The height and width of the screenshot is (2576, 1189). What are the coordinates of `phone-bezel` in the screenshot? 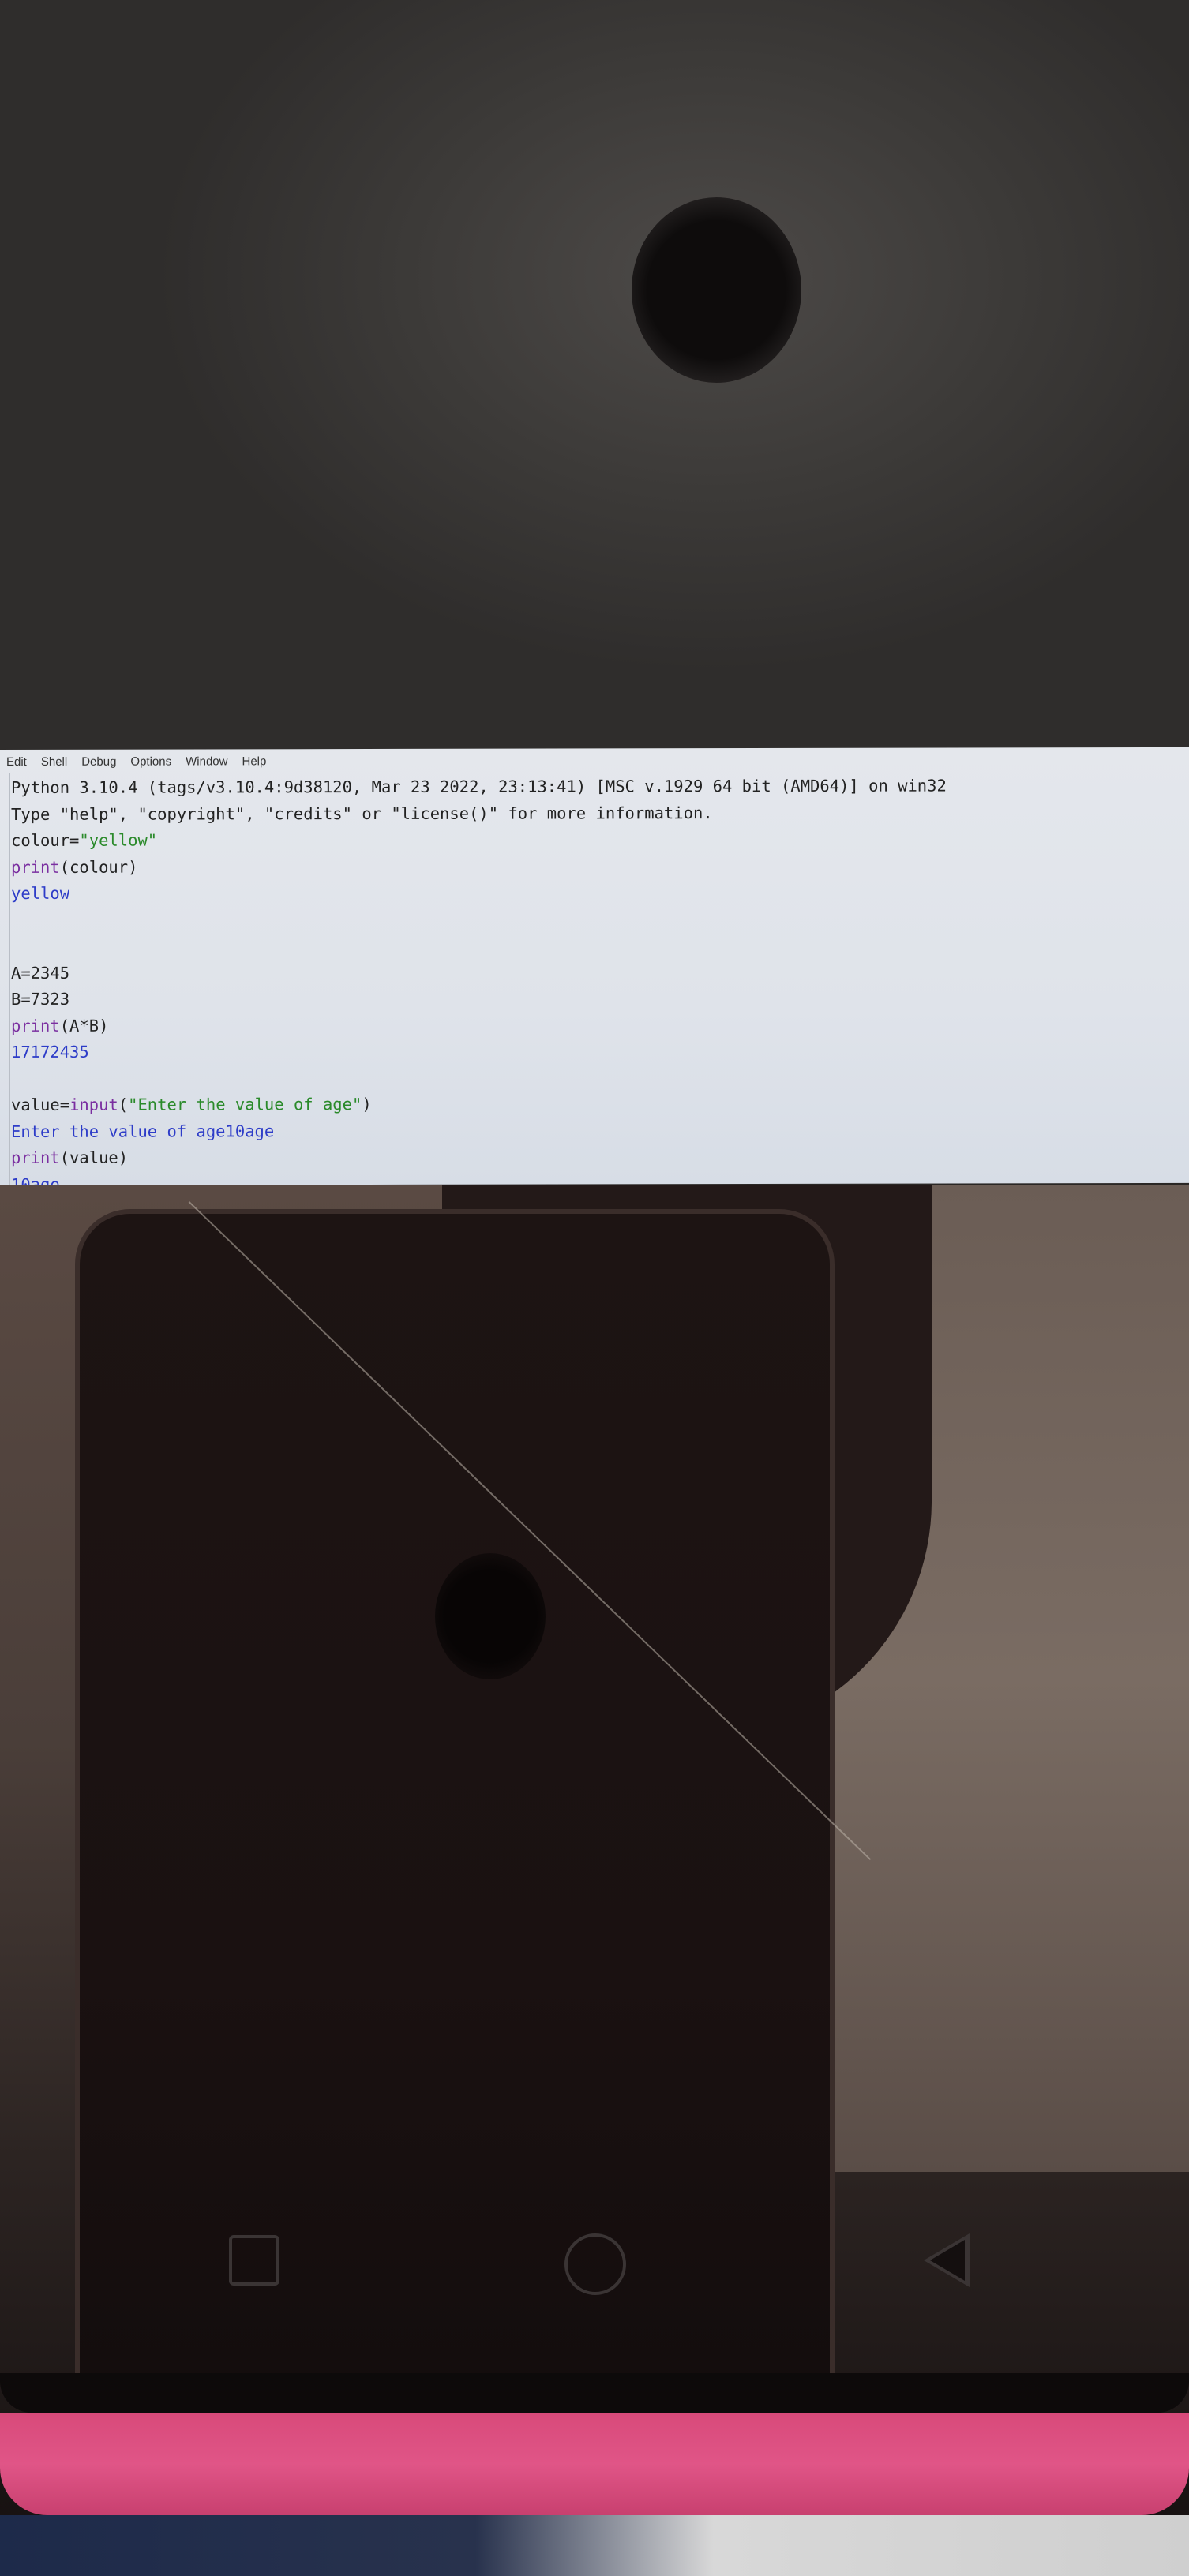 It's located at (594, 2393).